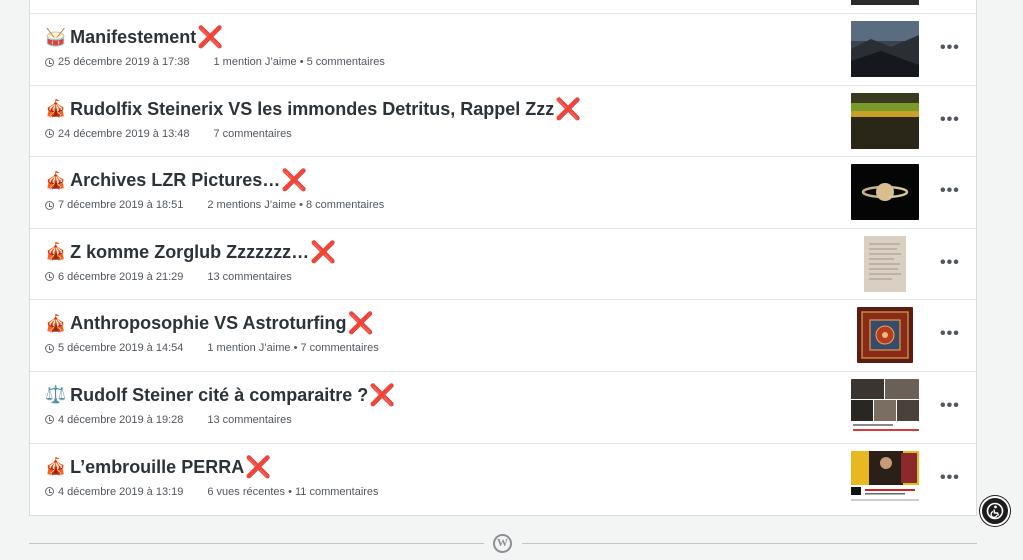  What do you see at coordinates (124, 62) in the screenshot?
I see `post-date: 25 décembre 2019 à 17:38` at bounding box center [124, 62].